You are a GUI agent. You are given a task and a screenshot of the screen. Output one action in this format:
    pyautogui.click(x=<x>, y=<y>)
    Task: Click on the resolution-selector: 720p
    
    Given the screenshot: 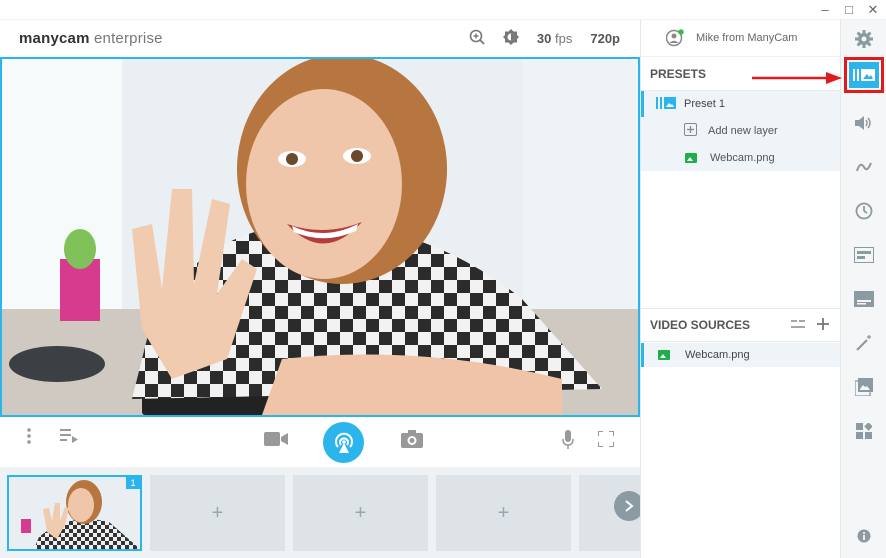 What is the action you would take?
    pyautogui.click(x=605, y=38)
    